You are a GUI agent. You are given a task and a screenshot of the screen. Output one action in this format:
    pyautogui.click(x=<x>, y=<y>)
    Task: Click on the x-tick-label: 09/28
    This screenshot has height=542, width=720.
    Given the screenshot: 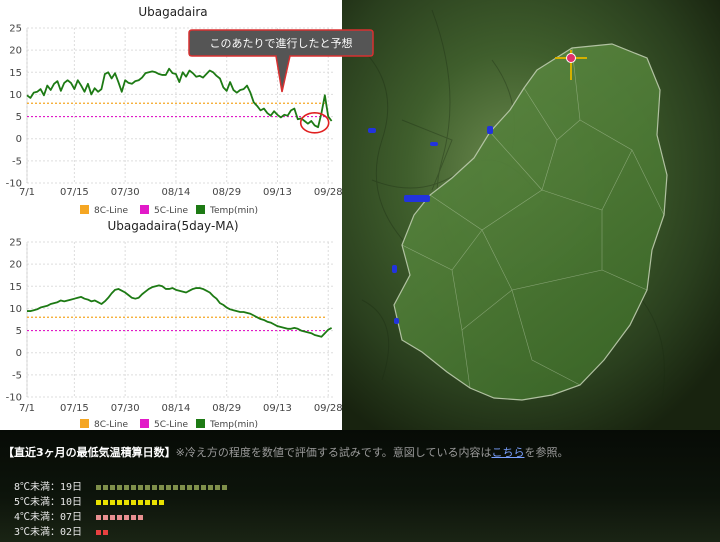 What is the action you would take?
    pyautogui.click(x=328, y=192)
    